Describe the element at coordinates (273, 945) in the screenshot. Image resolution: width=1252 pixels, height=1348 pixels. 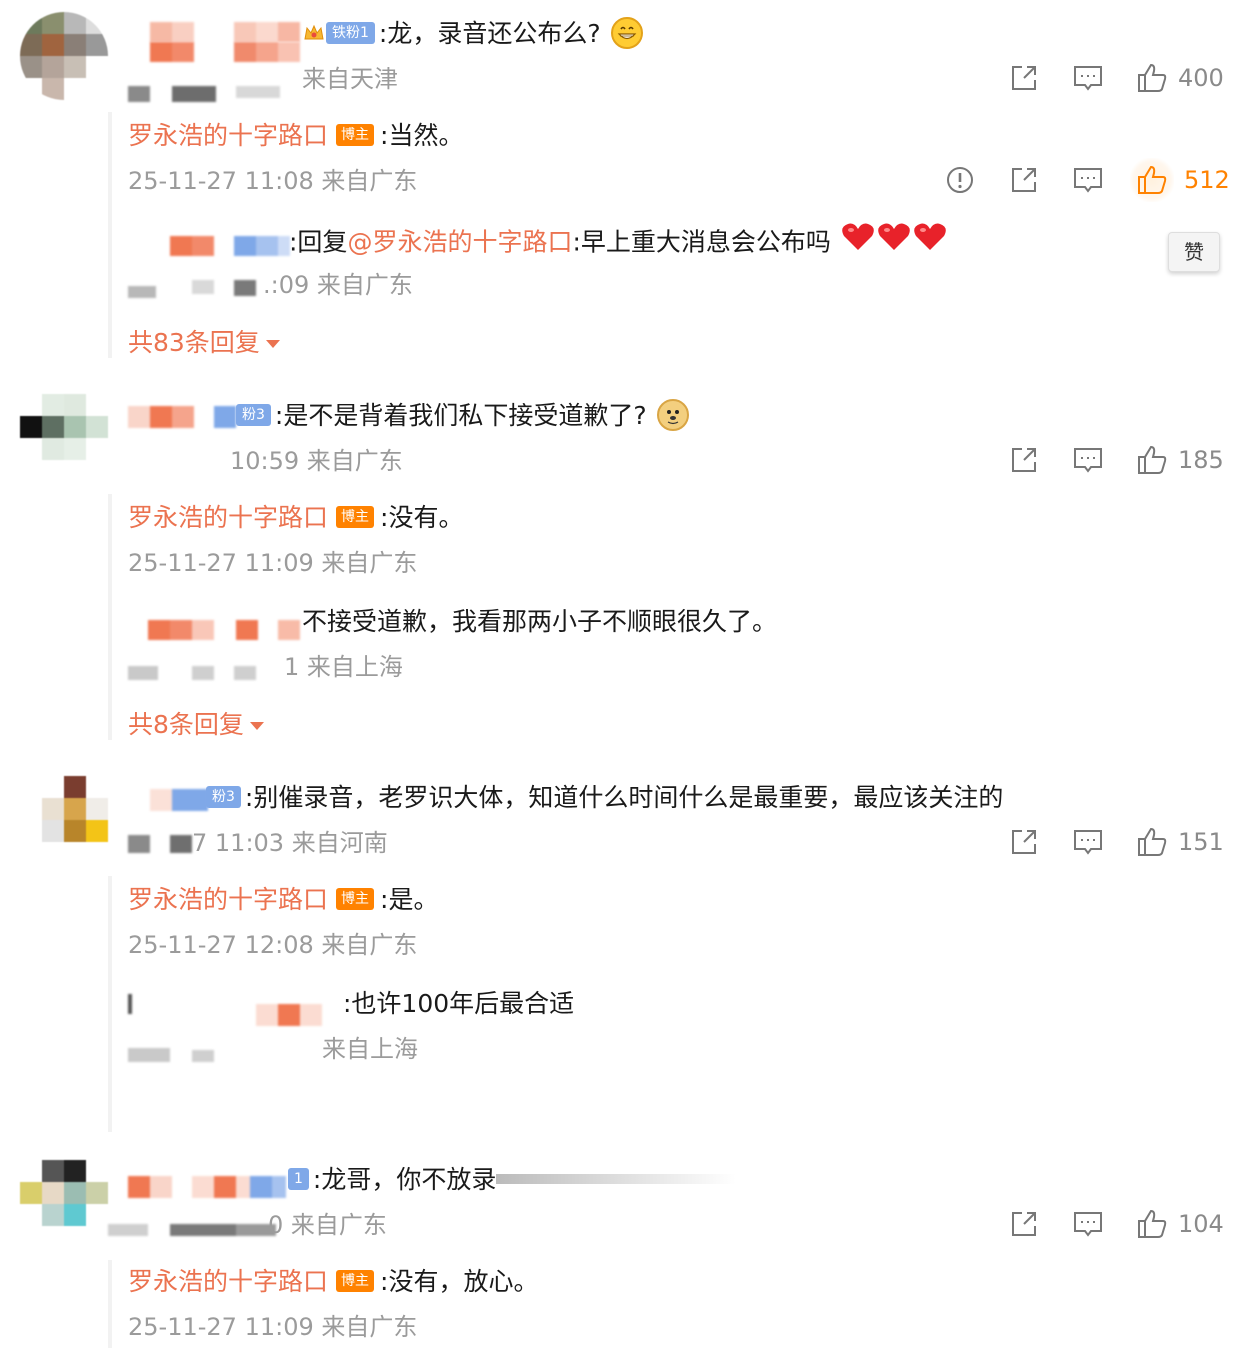
I see `host-reply-meta: 25-11-27 12:08 来自广东` at that location.